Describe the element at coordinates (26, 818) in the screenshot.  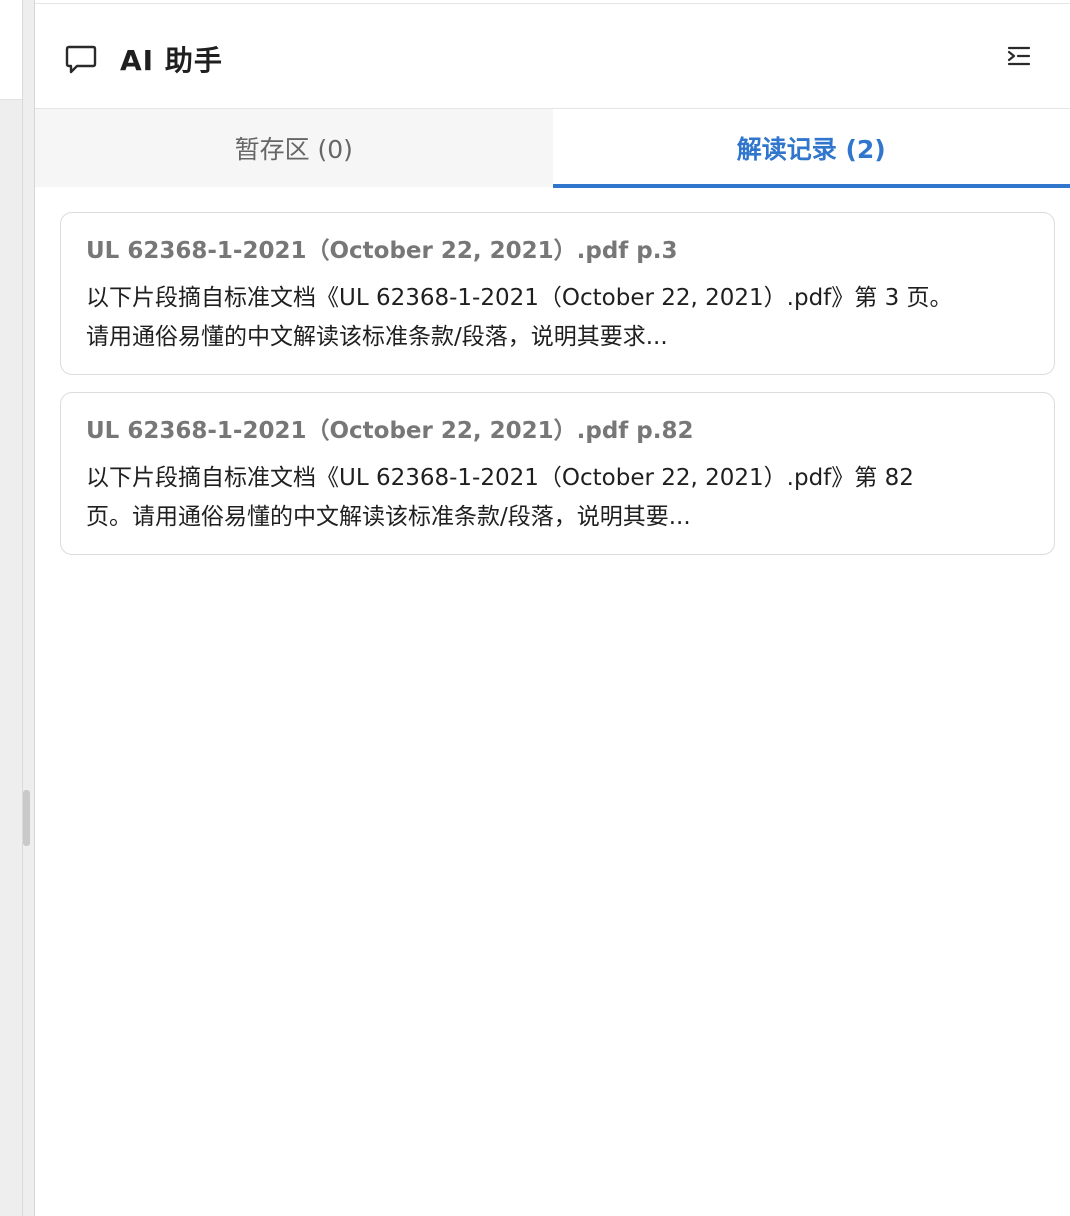
I see `panel-resize-handle` at that location.